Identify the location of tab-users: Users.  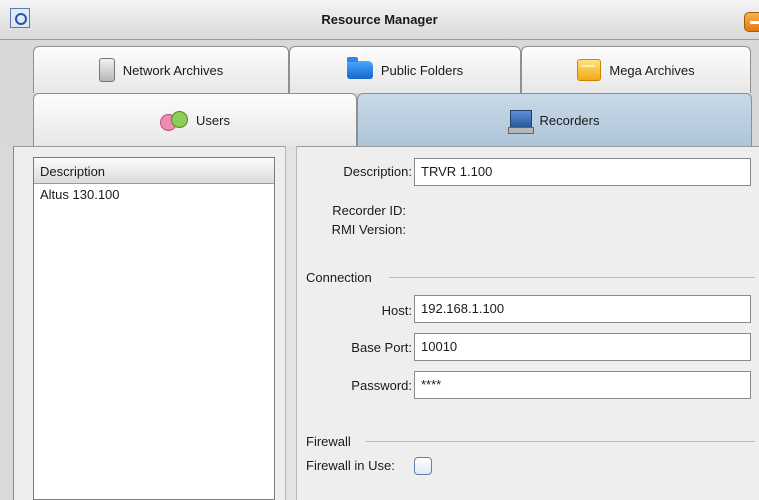
(195, 119).